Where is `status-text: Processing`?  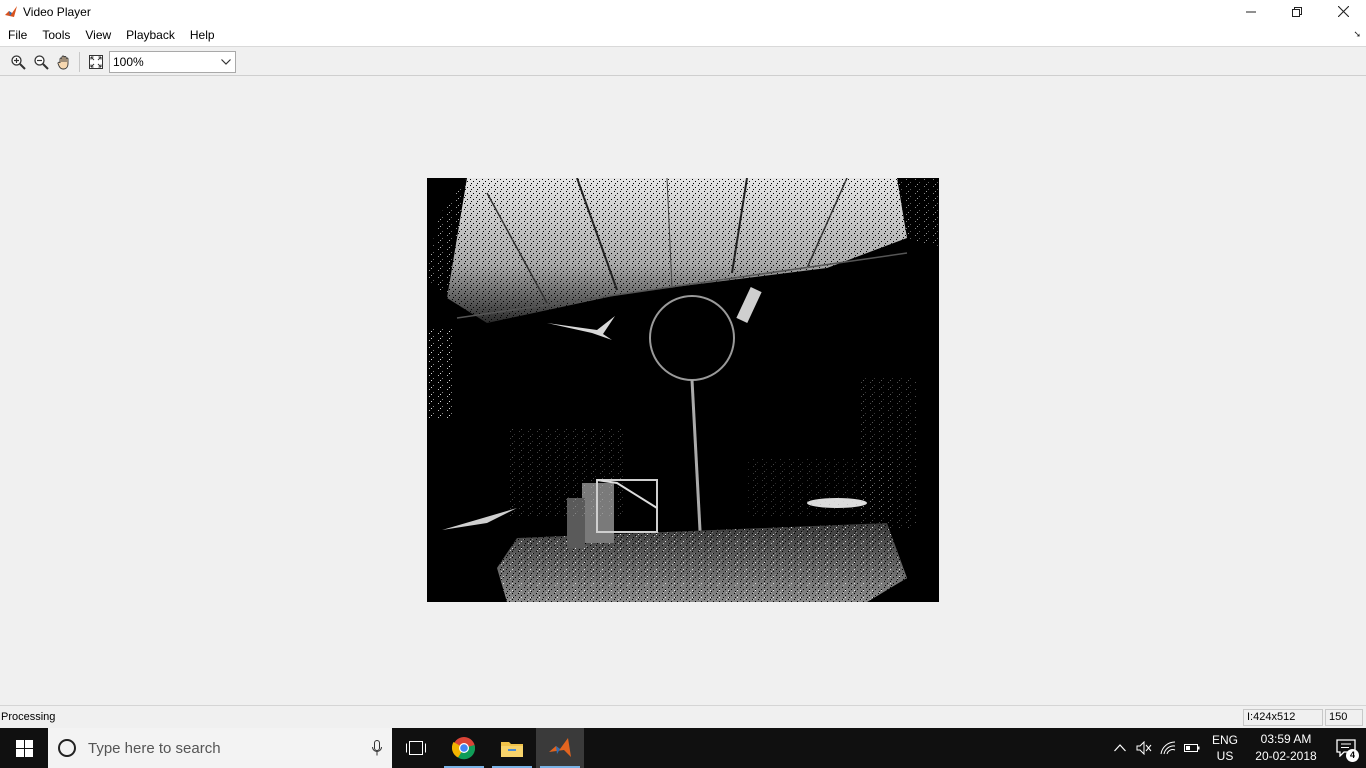
status-text: Processing is located at coordinates (28, 717).